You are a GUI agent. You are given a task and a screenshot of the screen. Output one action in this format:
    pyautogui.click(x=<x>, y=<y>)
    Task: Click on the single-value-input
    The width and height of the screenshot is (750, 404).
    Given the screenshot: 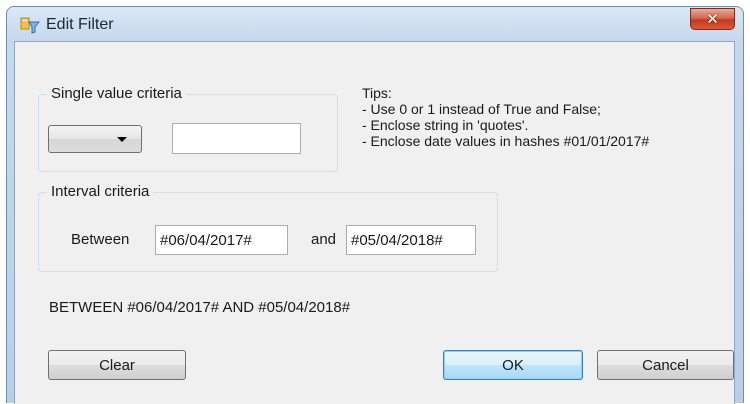 What is the action you would take?
    pyautogui.click(x=236, y=138)
    